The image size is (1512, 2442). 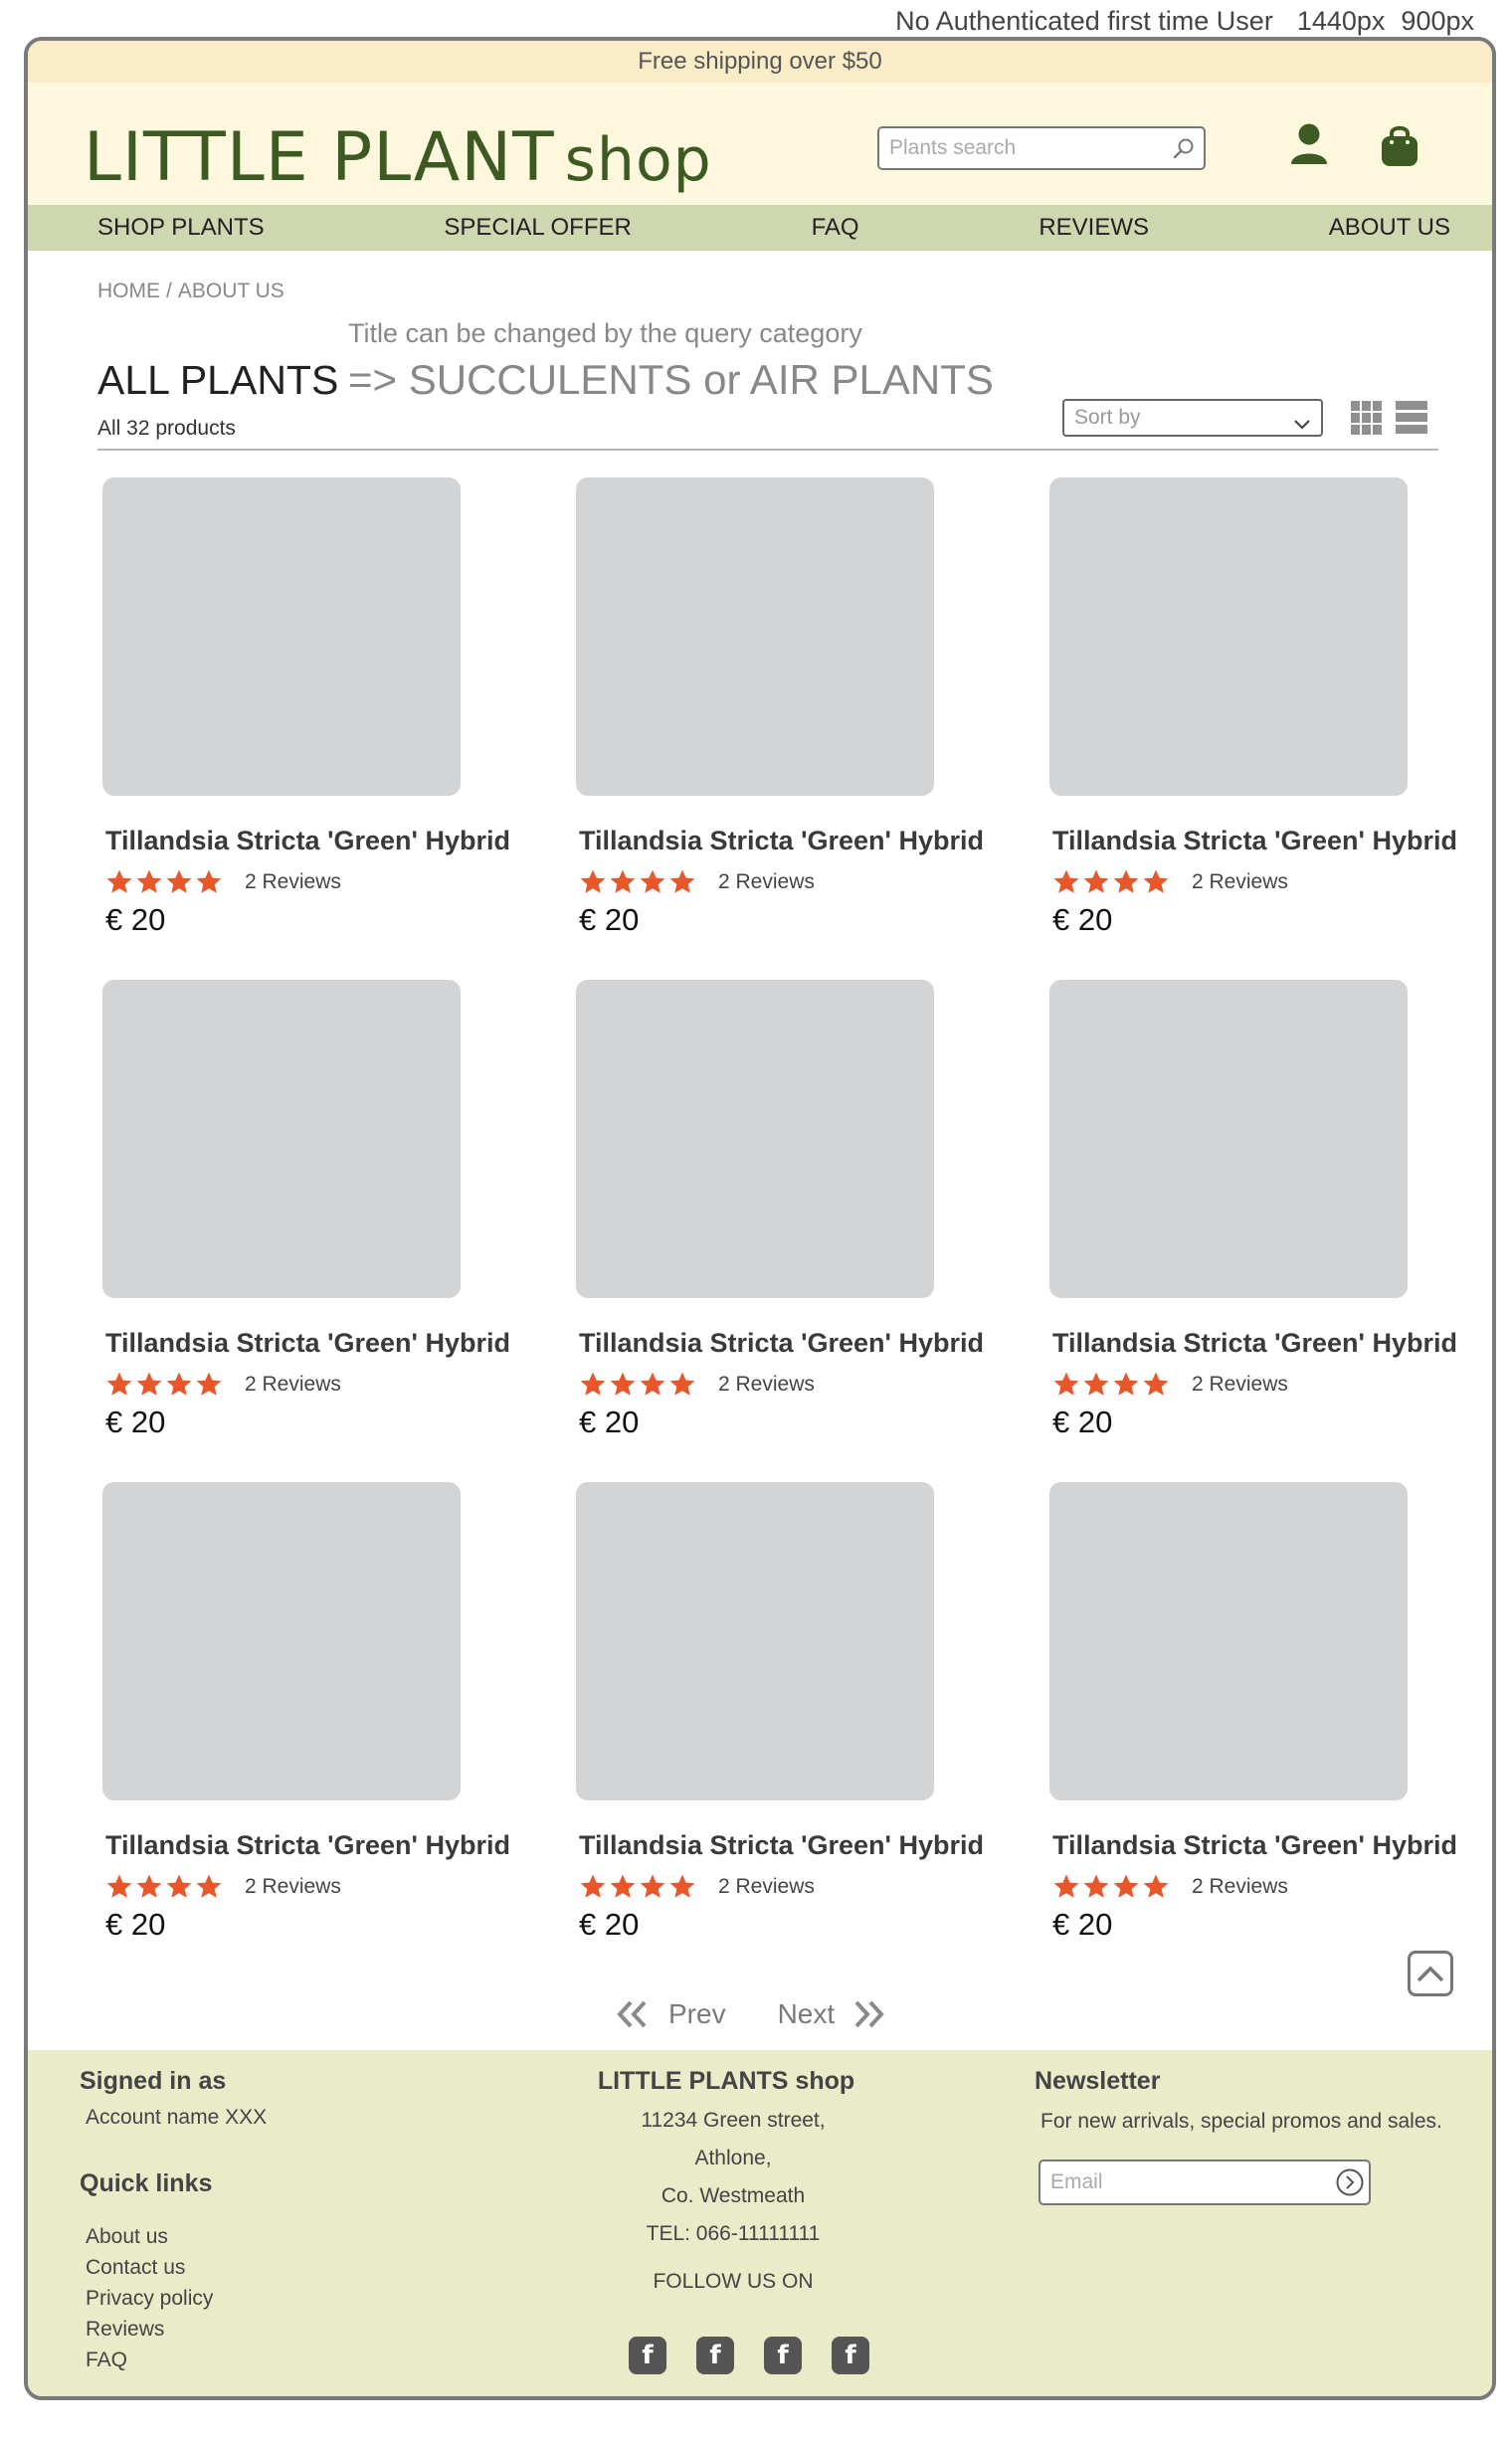 What do you see at coordinates (398, 157) in the screenshot?
I see `site-logo: LITTLE PLANT shop` at bounding box center [398, 157].